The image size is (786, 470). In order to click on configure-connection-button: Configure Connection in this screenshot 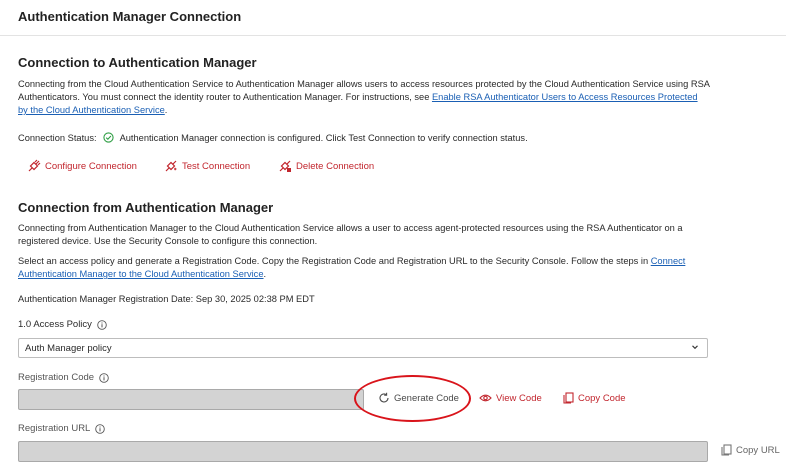, I will do `click(82, 166)`.